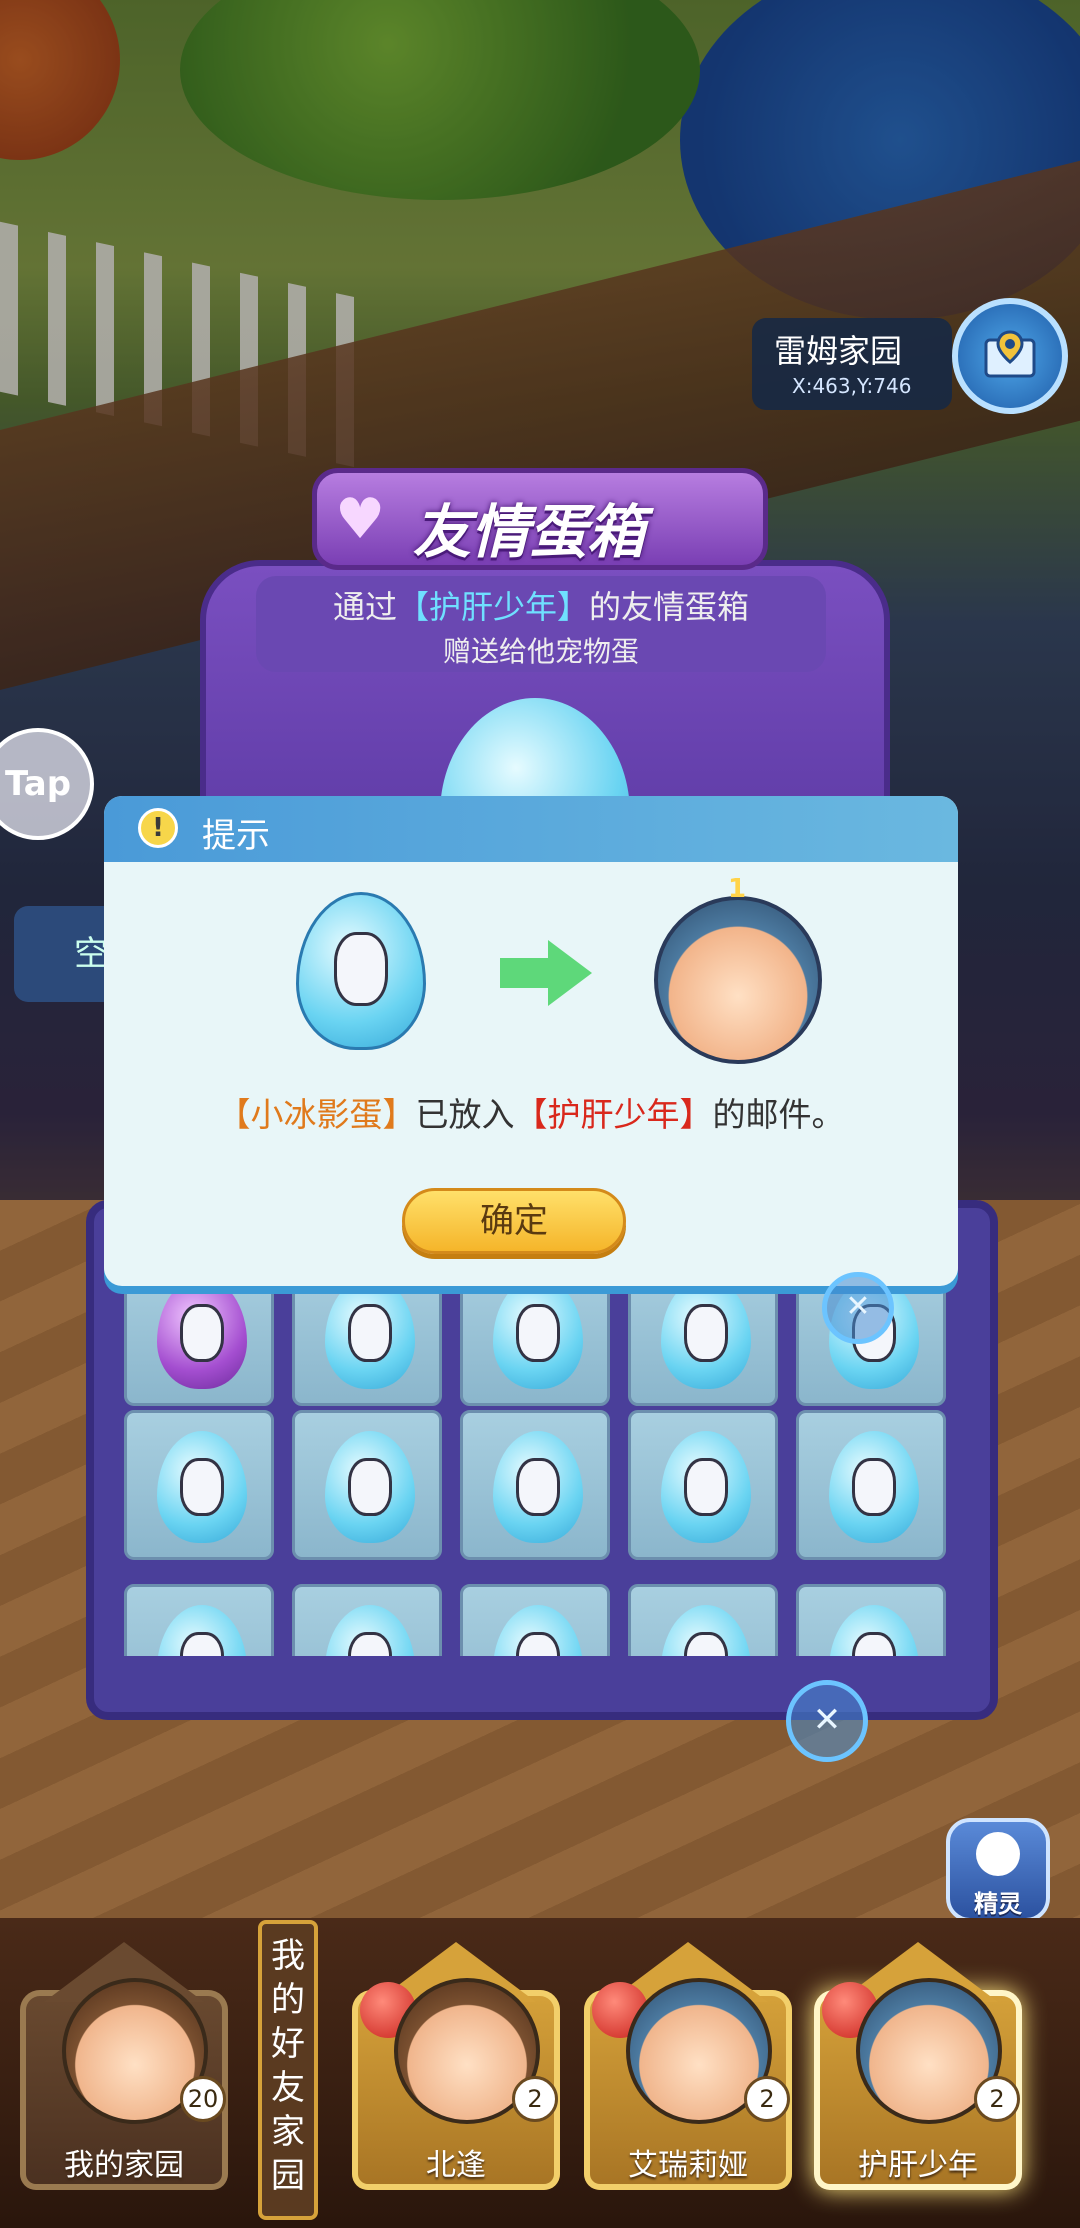 This screenshot has width=1080, height=2228. I want to click on location-coordinates: X:463,Y:746, so click(852, 386).